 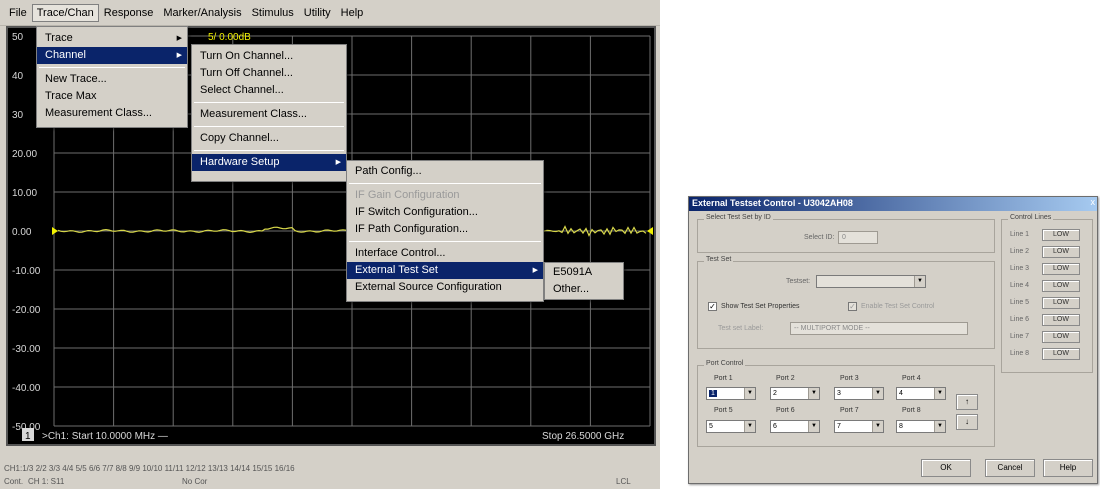 I want to click on y-tick-label: 20.00, so click(x=24, y=154).